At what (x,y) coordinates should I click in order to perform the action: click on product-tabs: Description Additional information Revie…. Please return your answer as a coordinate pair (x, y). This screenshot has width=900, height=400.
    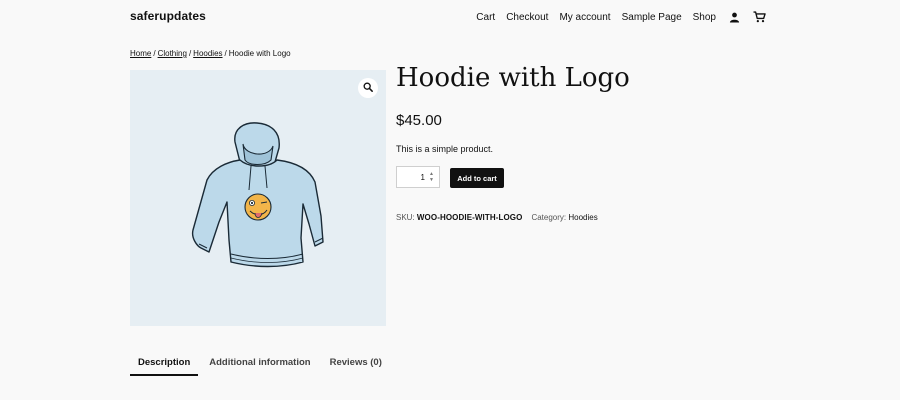
    Looking at the image, I should click on (261, 364).